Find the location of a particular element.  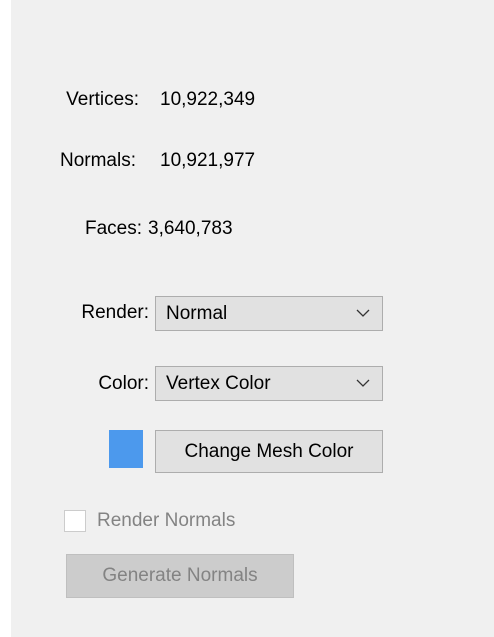

normals-label: Normals: is located at coordinates (97, 160).